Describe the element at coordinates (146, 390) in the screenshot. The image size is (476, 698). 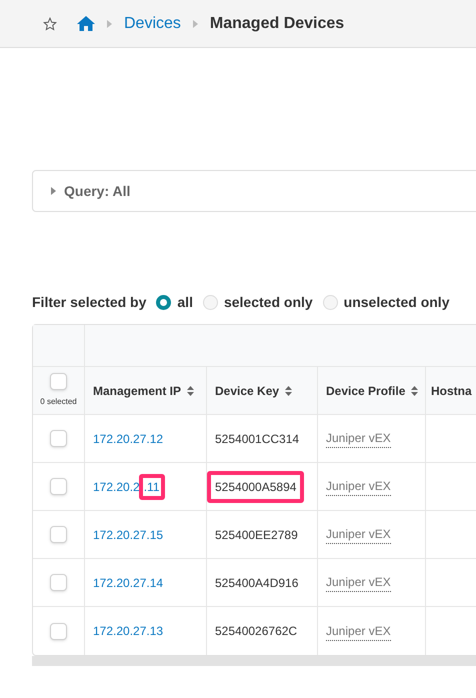
I see `column-header: Management IP` at that location.